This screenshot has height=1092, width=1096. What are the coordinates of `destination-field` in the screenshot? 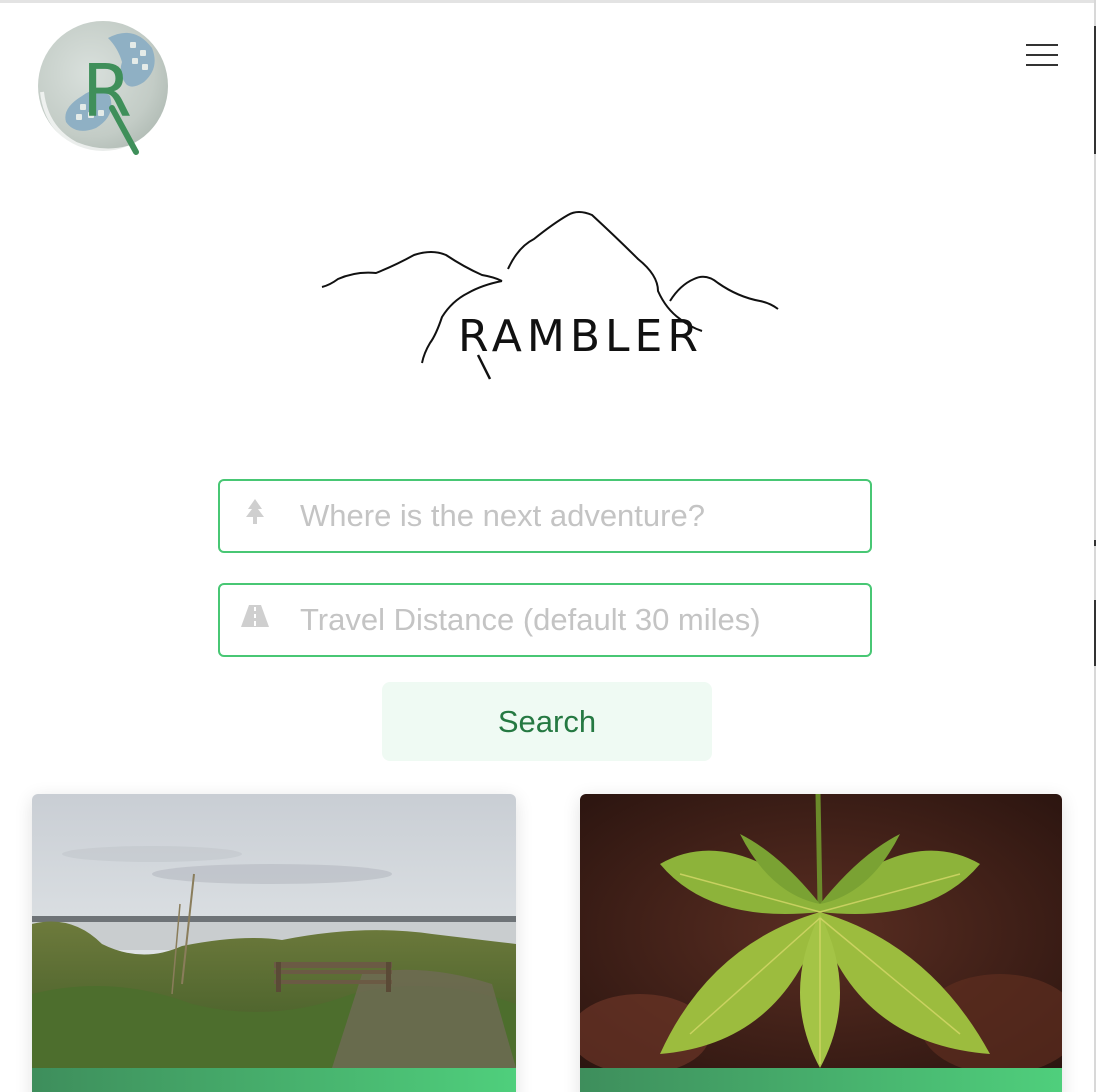 It's located at (545, 516).